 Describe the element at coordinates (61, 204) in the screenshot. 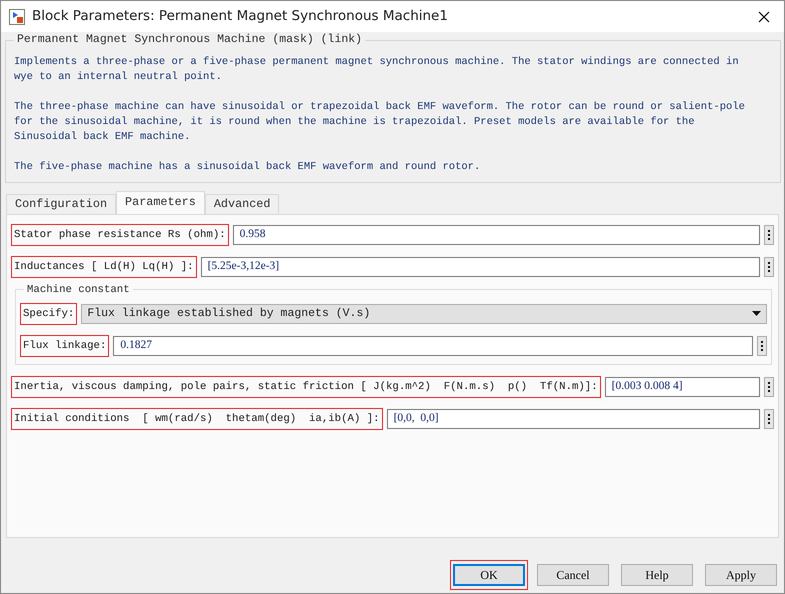

I see `tab: Configuration` at that location.